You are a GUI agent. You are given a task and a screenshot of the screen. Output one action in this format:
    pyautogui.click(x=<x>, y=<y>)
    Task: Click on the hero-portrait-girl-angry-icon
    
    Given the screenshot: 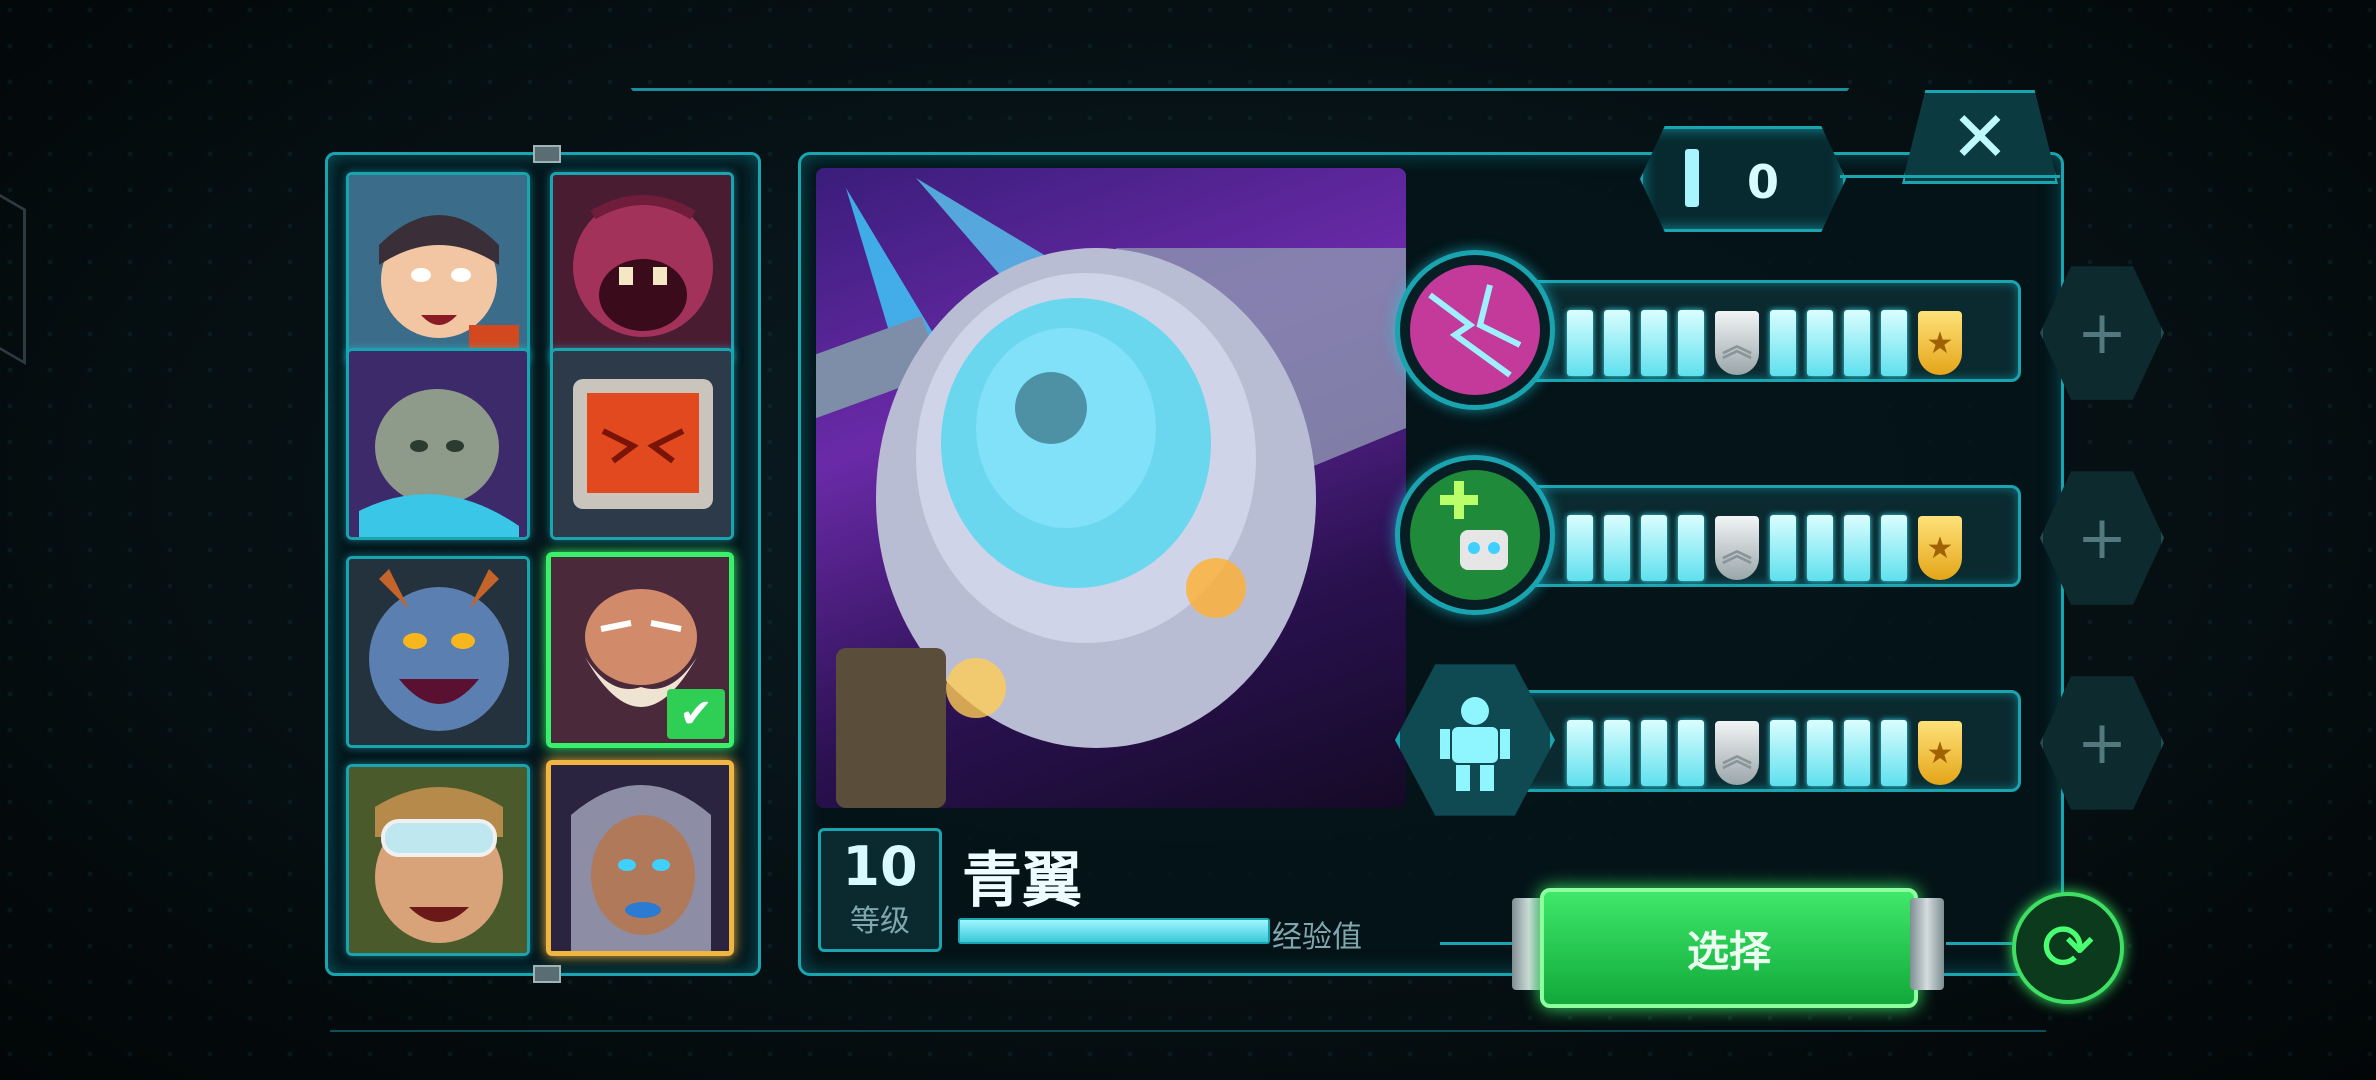 What is the action you would take?
    pyautogui.click(x=438, y=268)
    